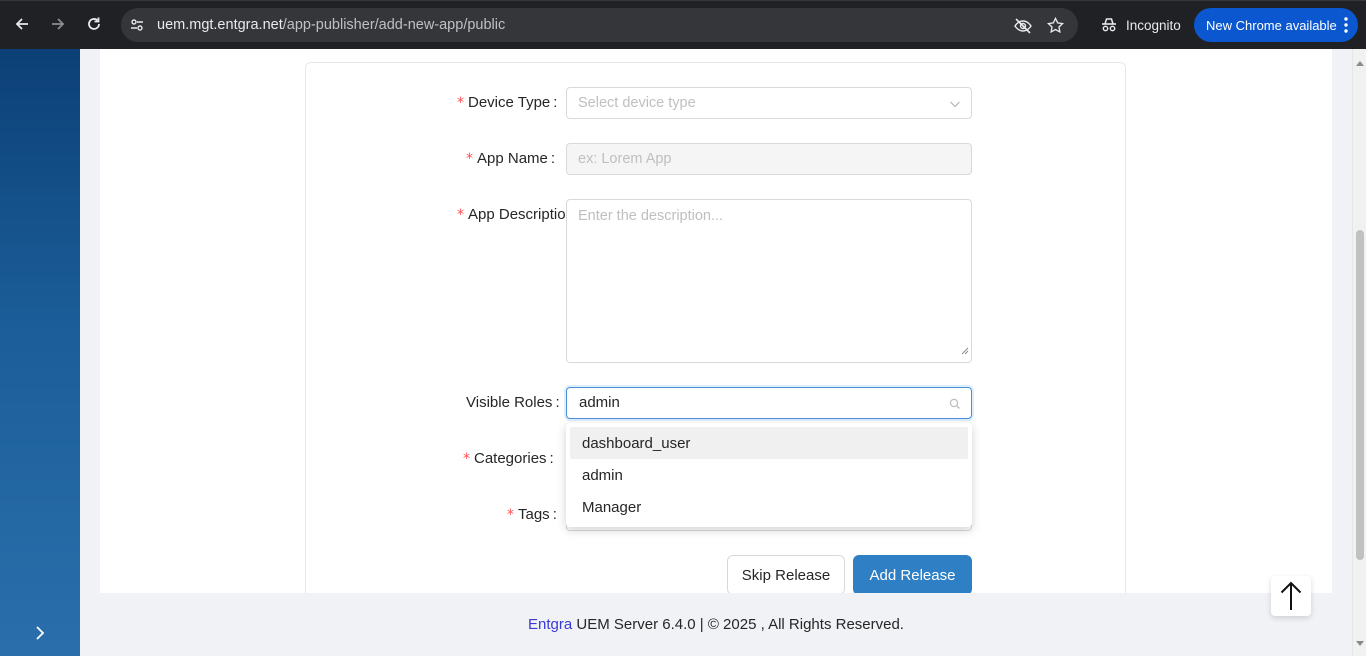 The image size is (1366, 656). What do you see at coordinates (912, 575) in the screenshot?
I see `add-release-button: Add Release` at bounding box center [912, 575].